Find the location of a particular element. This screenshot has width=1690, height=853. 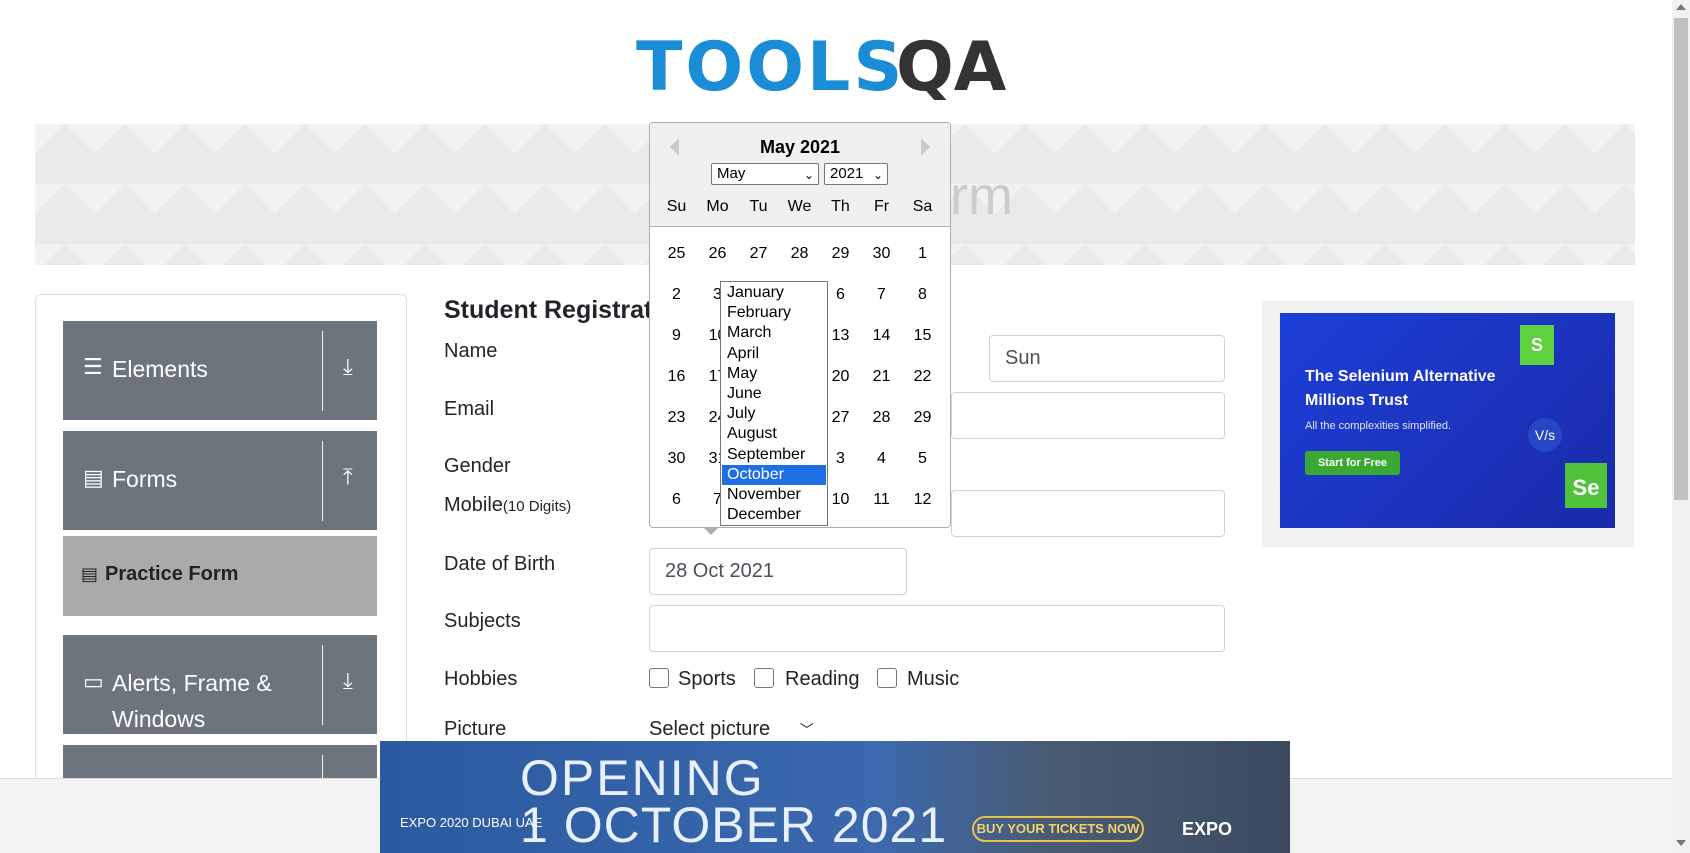

subjects-input is located at coordinates (937, 628).